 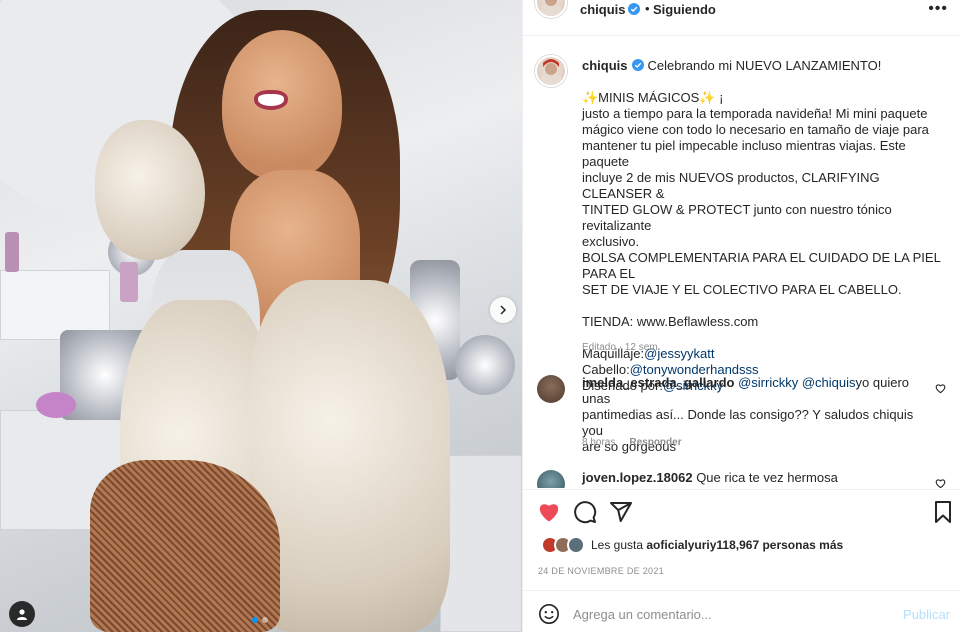 What do you see at coordinates (611, 241) in the screenshot?
I see `caption-text: exclusivo.` at bounding box center [611, 241].